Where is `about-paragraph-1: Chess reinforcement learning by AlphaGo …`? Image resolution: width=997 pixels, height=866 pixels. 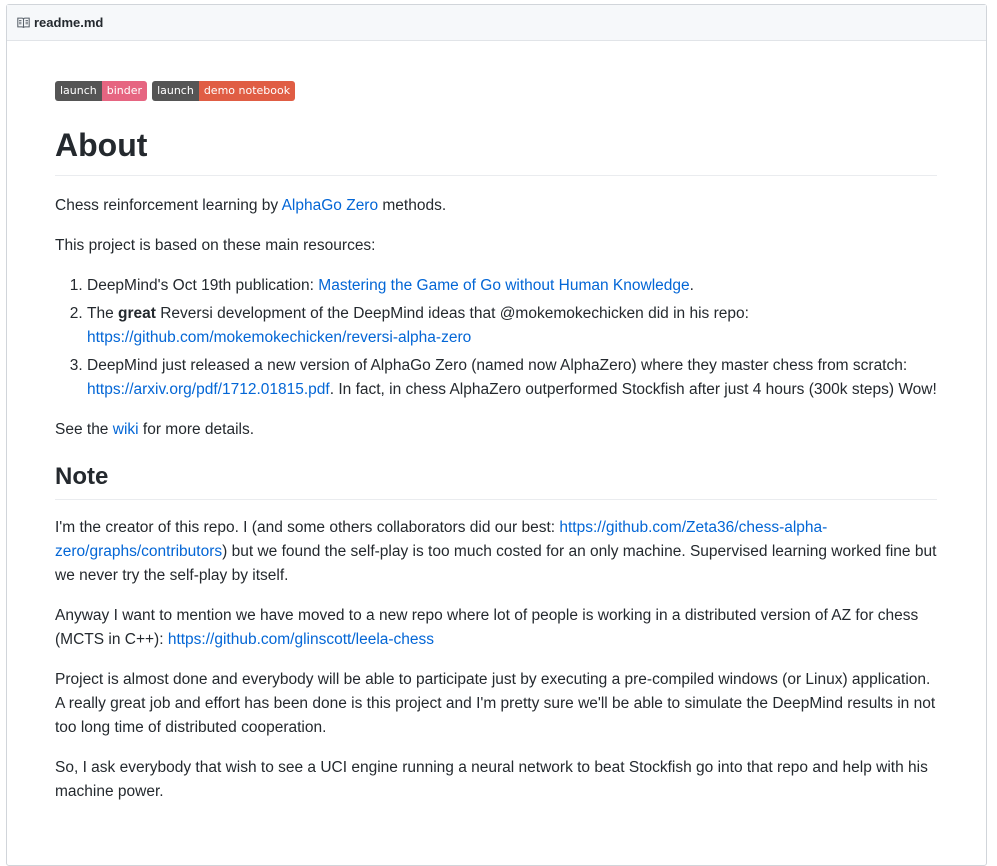
about-paragraph-1: Chess reinforcement learning by AlphaGo … is located at coordinates (496, 206).